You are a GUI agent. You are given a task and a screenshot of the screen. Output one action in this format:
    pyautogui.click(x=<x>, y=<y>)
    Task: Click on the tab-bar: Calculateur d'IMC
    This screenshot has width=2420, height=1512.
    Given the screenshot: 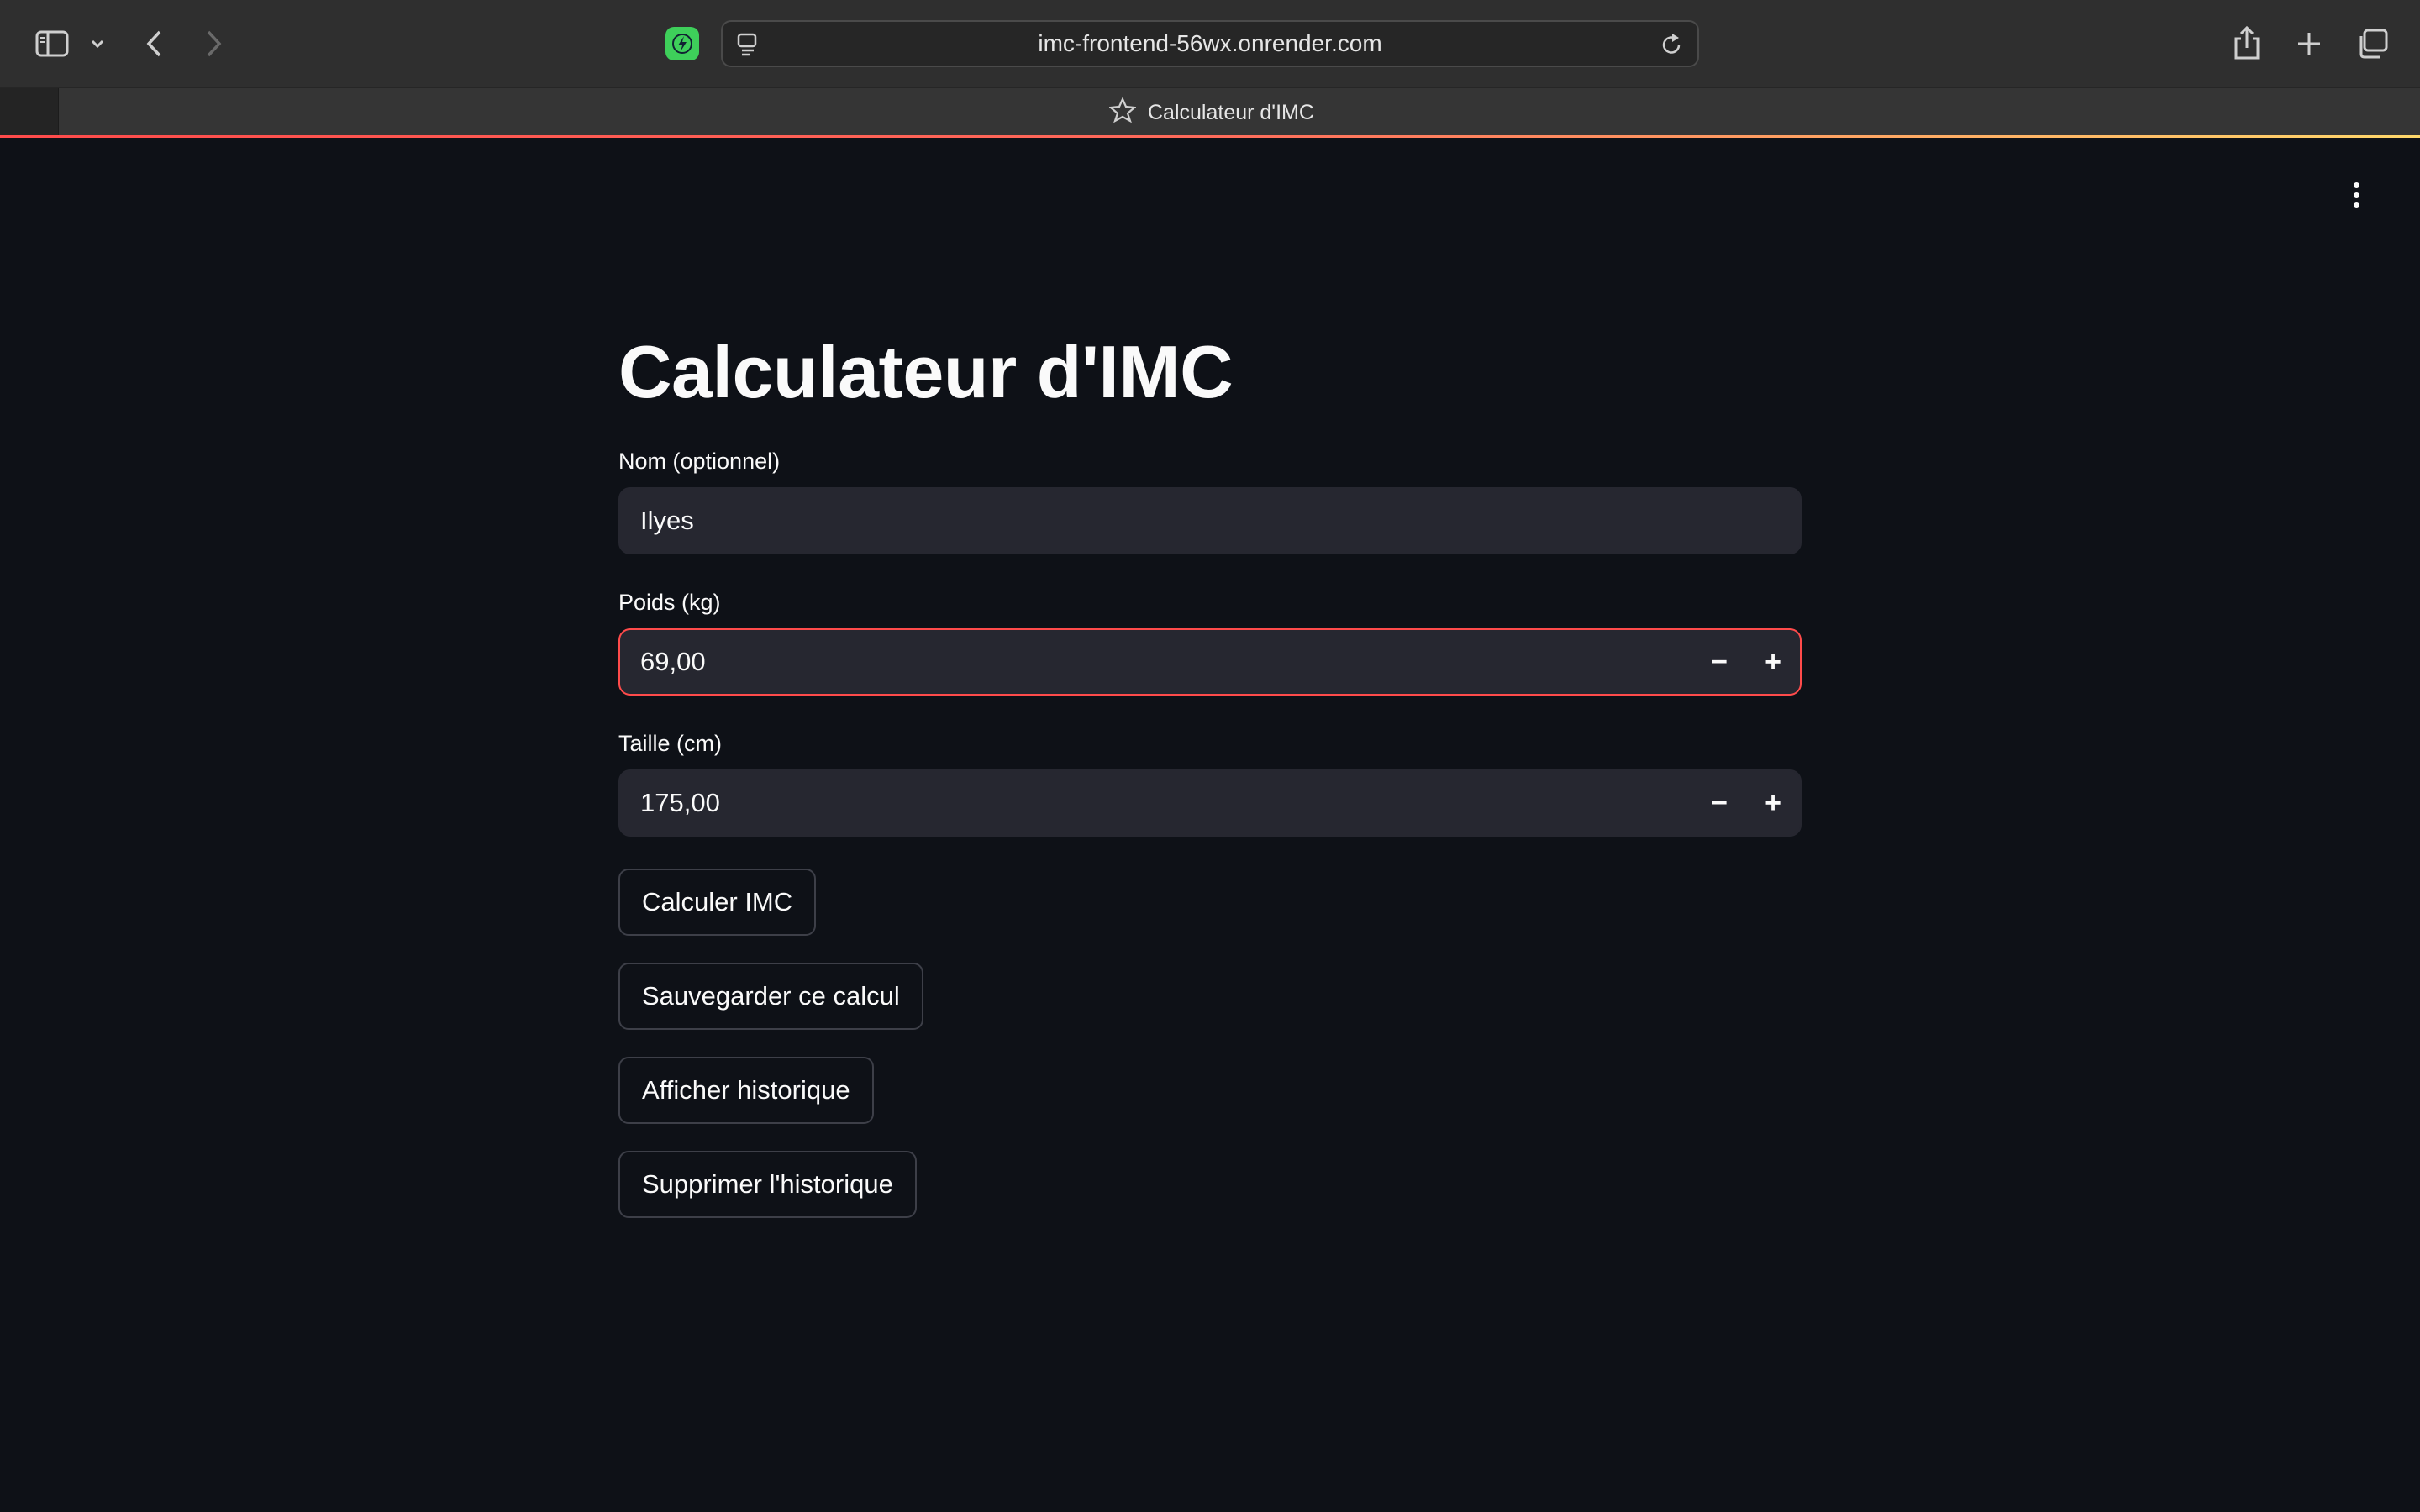 What is the action you would take?
    pyautogui.click(x=1210, y=112)
    